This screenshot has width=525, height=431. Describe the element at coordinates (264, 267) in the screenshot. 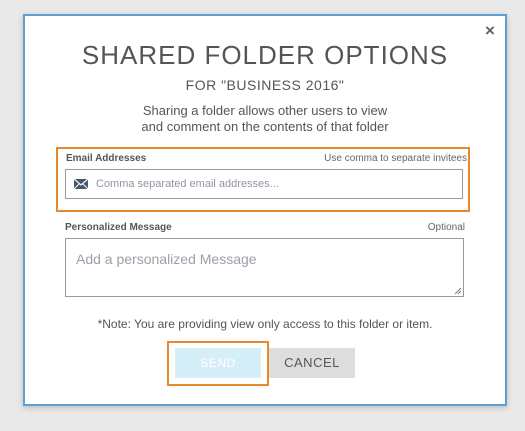

I see `personalized-message-textarea: Add a personalized Message` at that location.